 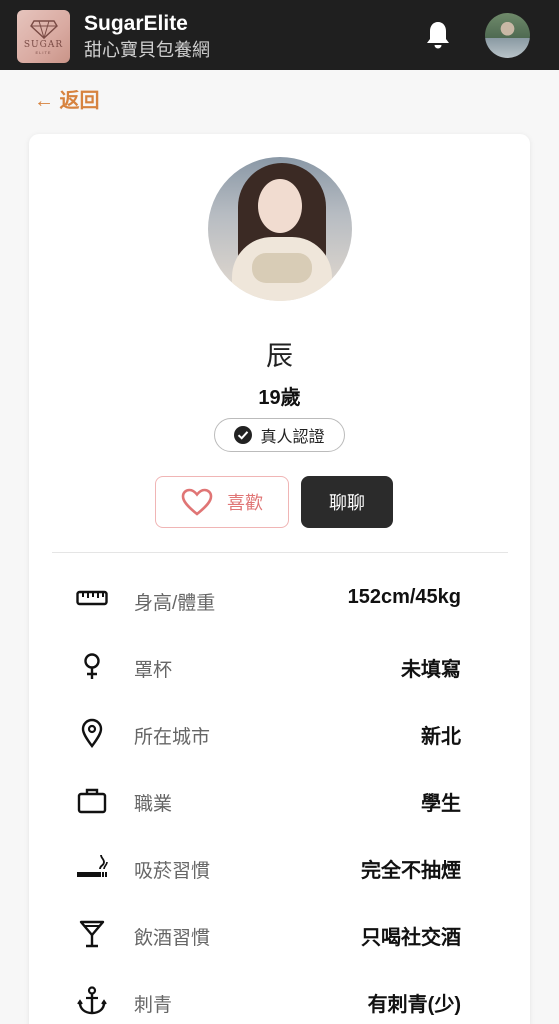 I want to click on verified-badge: 真人認證, so click(x=279, y=435).